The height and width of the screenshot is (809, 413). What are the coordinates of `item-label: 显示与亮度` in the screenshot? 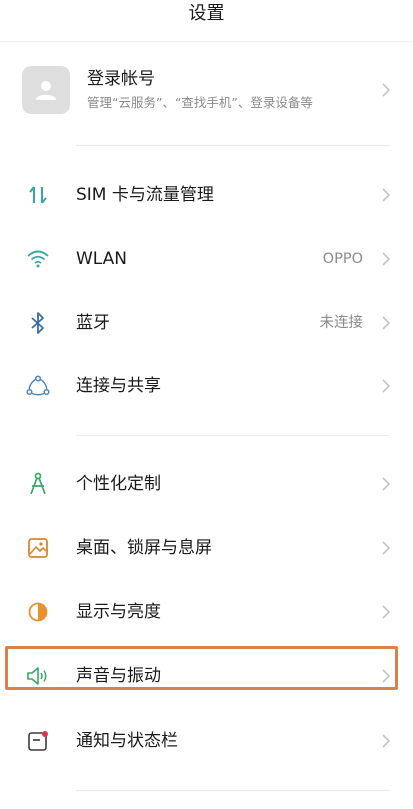 It's located at (118, 612).